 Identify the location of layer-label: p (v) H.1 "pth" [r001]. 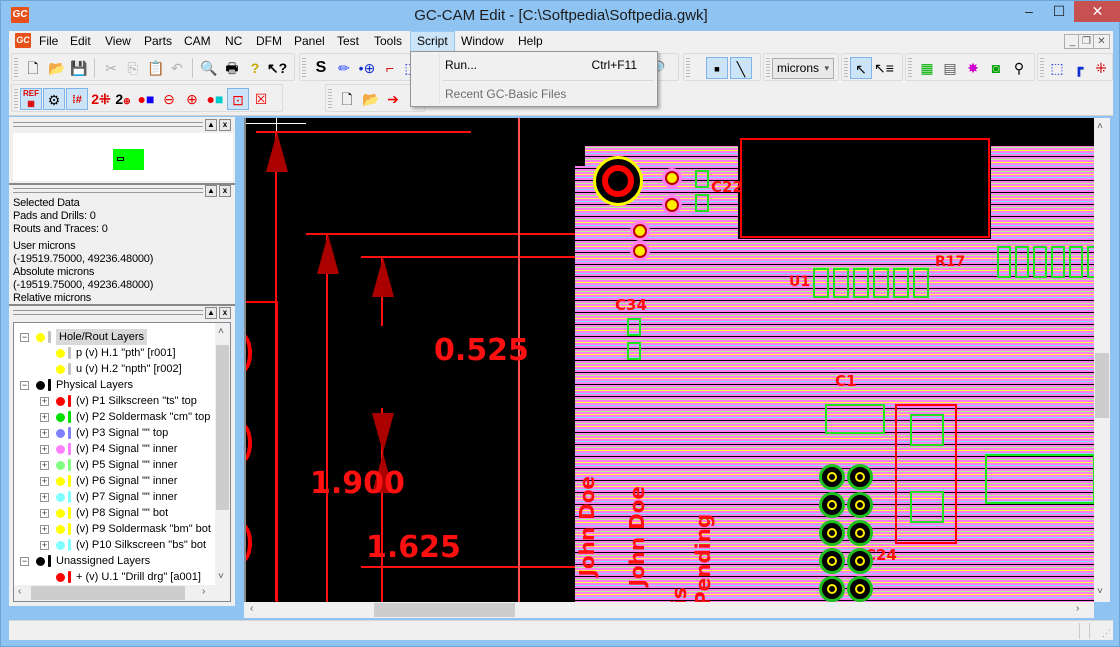
(126, 353).